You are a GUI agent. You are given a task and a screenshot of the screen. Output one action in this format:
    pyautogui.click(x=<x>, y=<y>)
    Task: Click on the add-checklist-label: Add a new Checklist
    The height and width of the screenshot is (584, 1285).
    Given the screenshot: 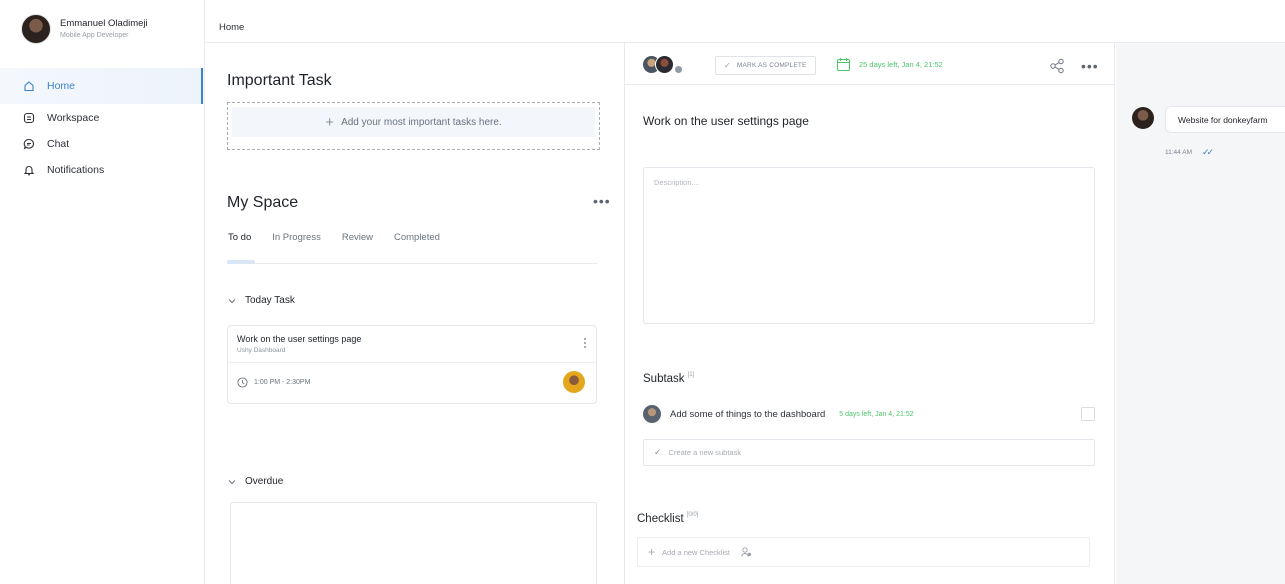 What is the action you would take?
    pyautogui.click(x=696, y=552)
    